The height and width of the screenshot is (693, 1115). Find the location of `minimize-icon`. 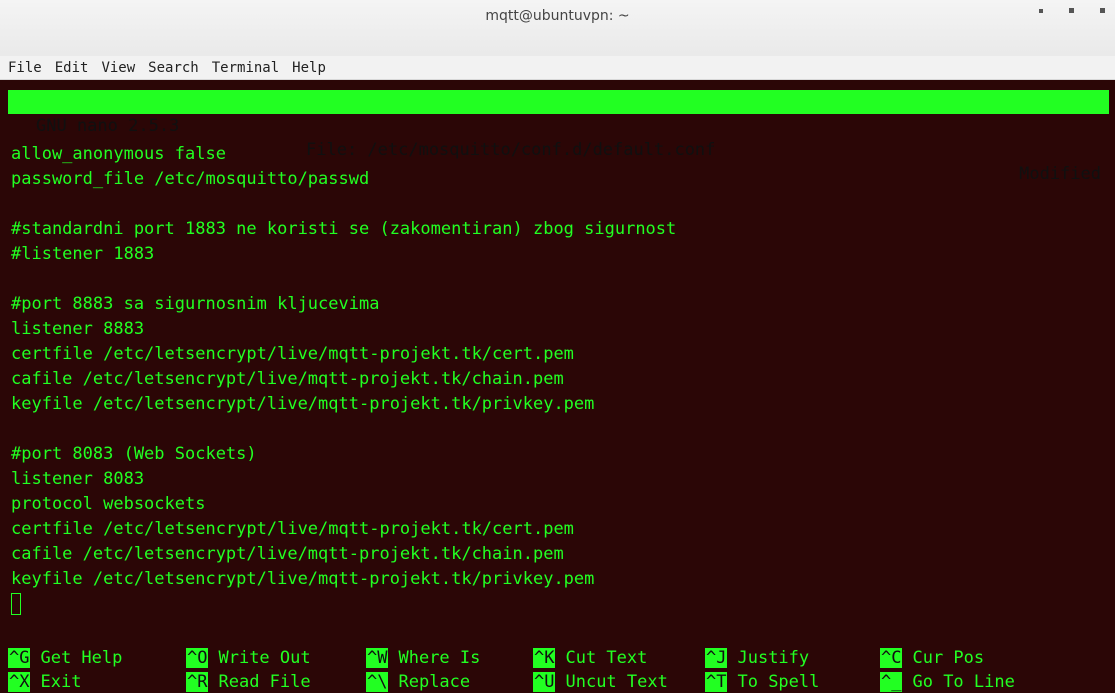

minimize-icon is located at coordinates (1041, 10).